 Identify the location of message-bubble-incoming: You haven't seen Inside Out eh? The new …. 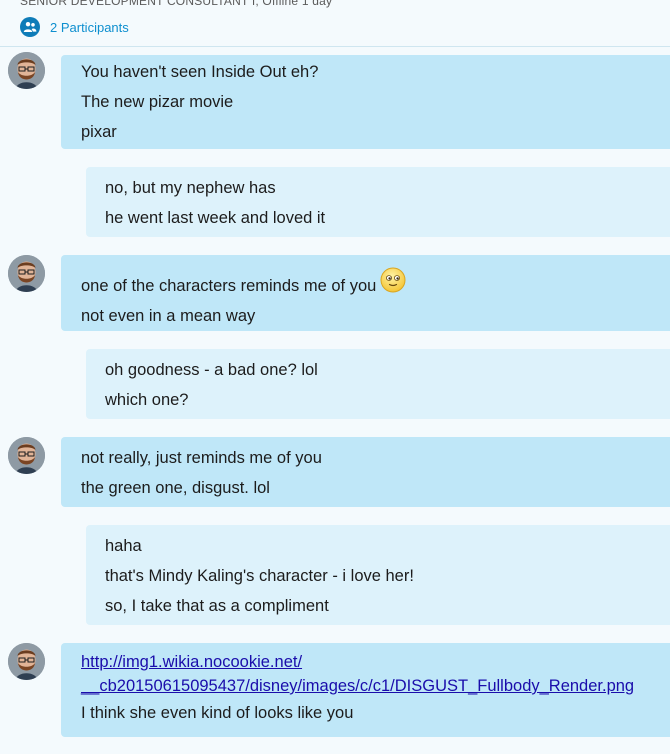
(365, 102).